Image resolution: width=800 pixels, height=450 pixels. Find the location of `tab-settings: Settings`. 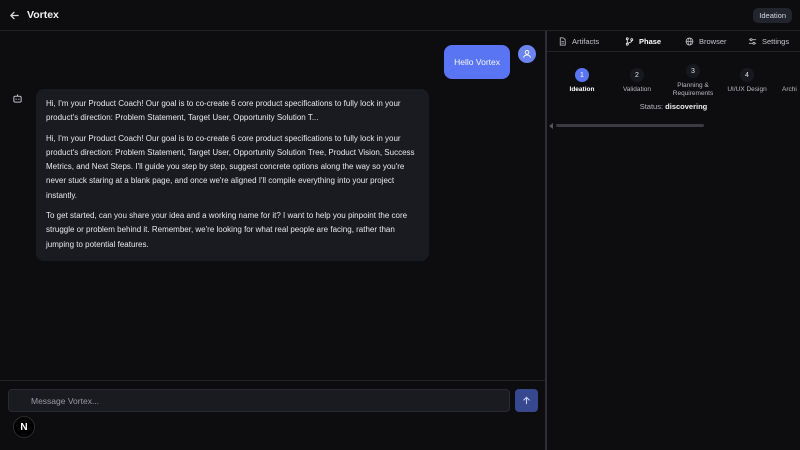

tab-settings: Settings is located at coordinates (768, 41).